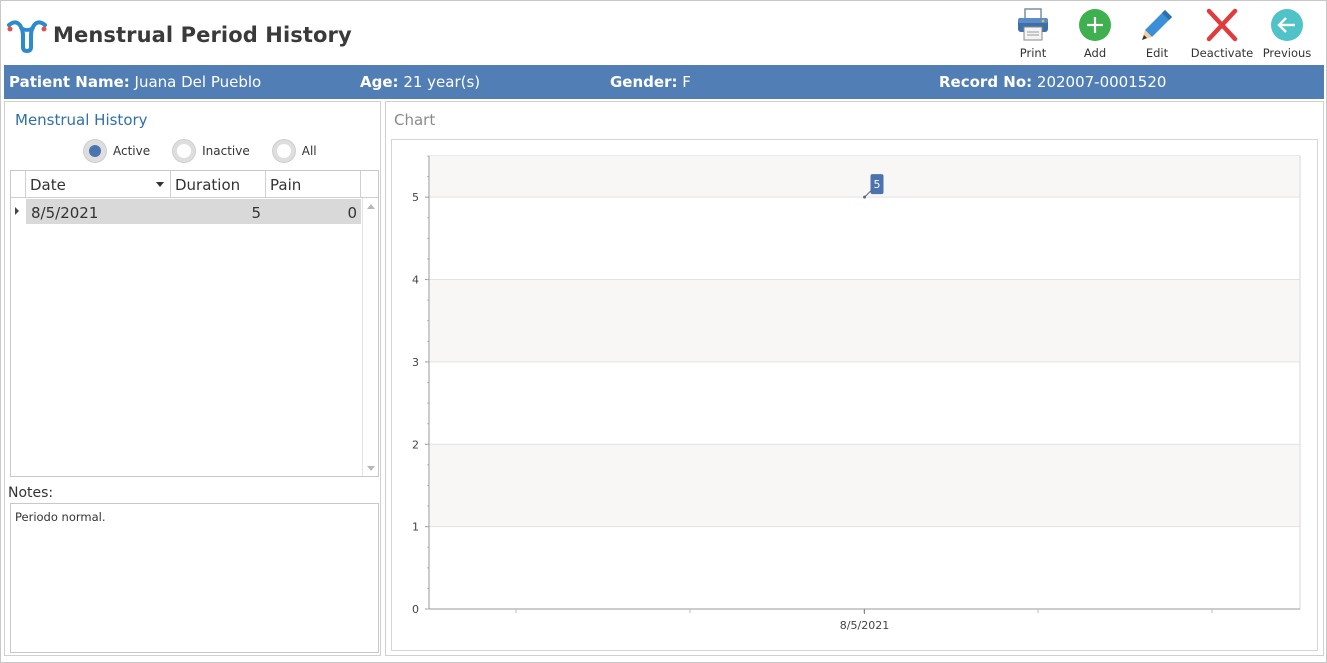 This screenshot has height=663, width=1327. What do you see at coordinates (69, 82) in the screenshot?
I see `patient-name-label: Patient Name:` at bounding box center [69, 82].